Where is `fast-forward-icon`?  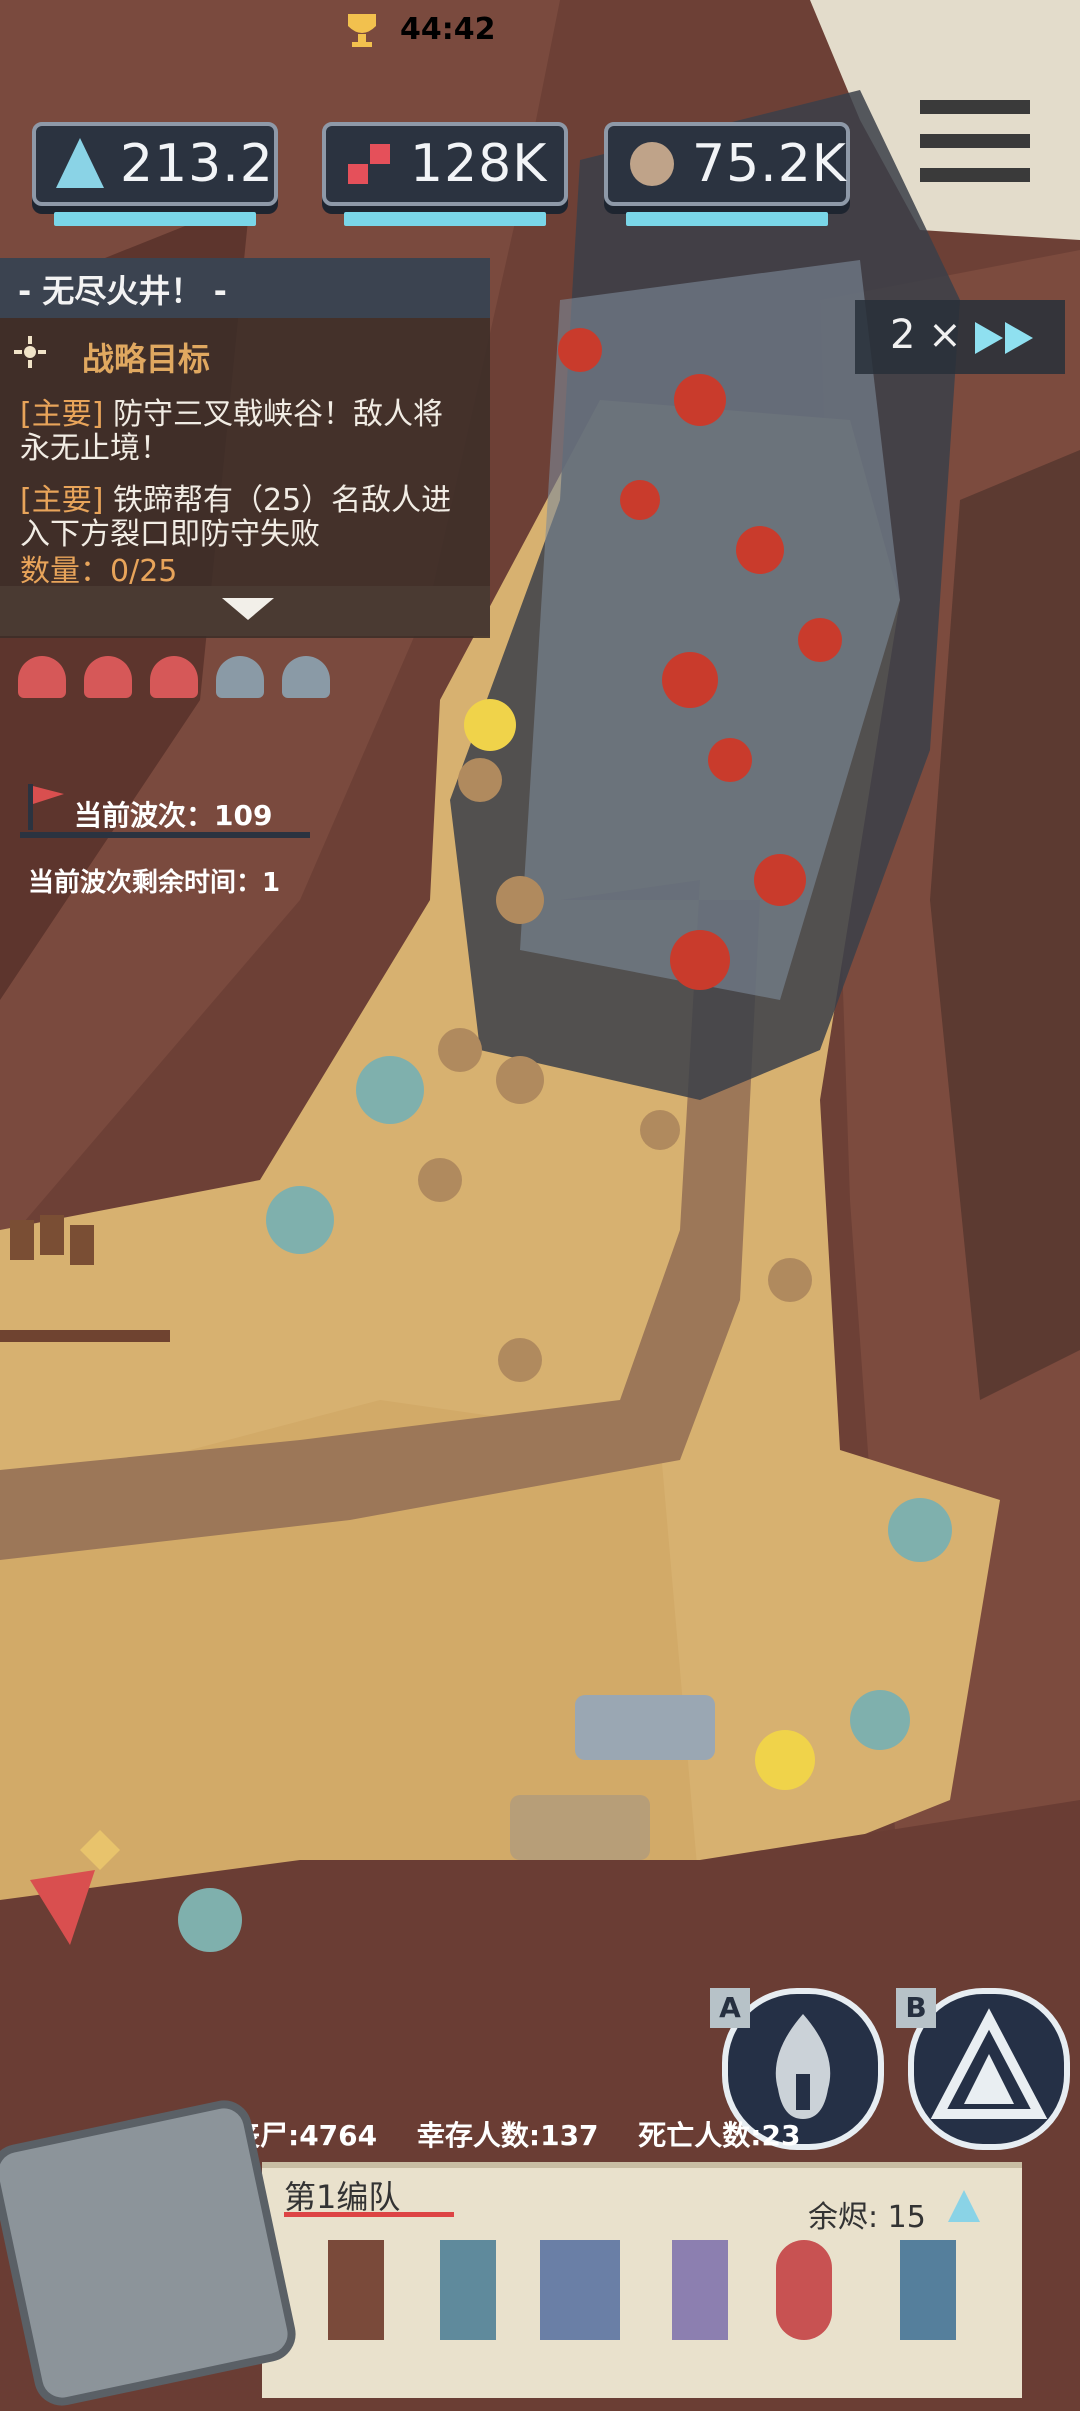
fast-forward-icon is located at coordinates (1010, 338).